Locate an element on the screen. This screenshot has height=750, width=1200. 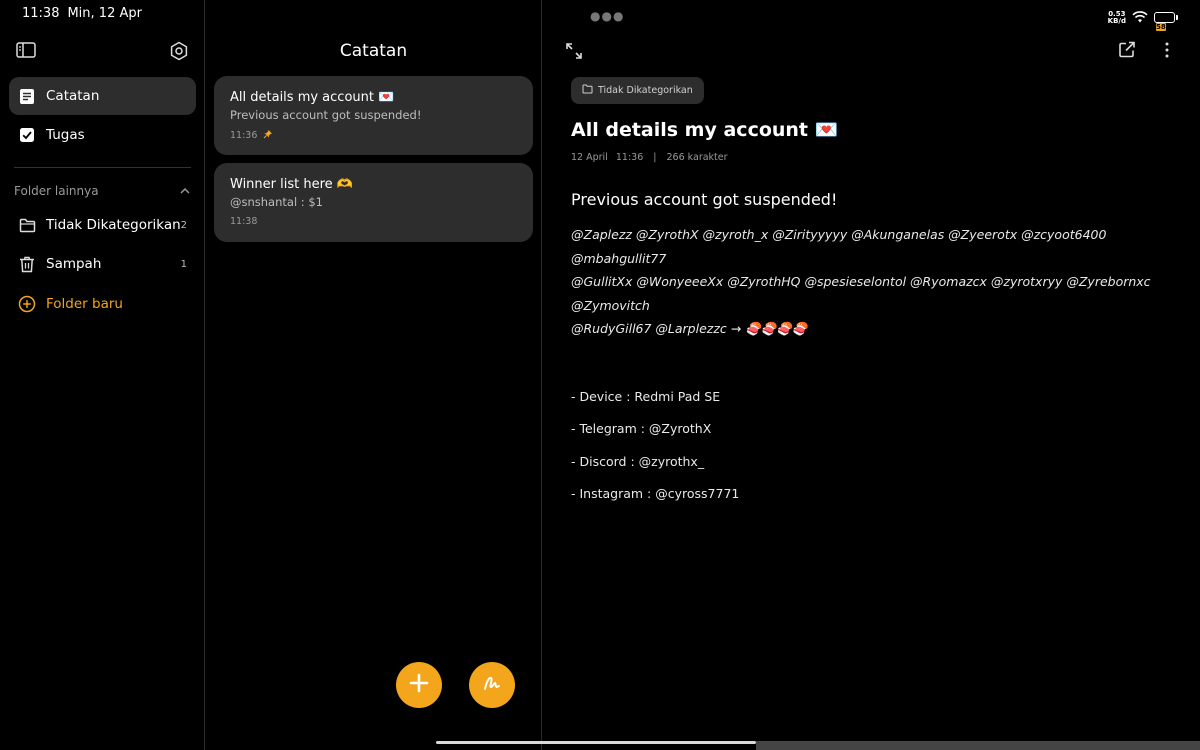
new-folder-button: Folder baru is located at coordinates (102, 304).